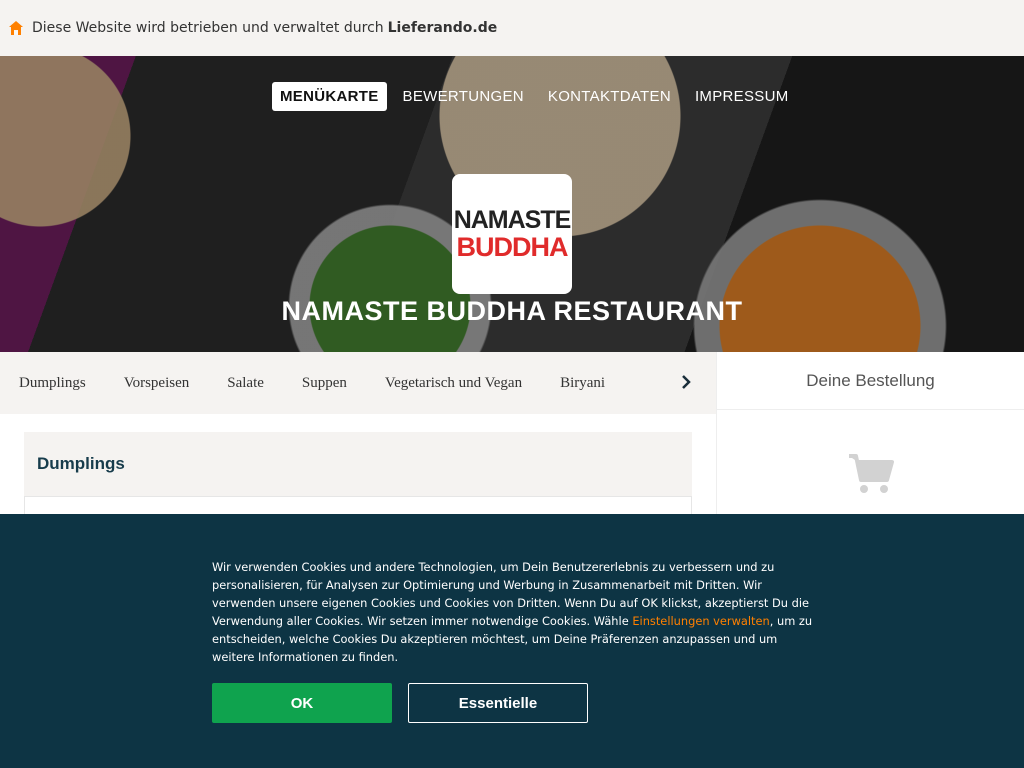 Image resolution: width=1024 pixels, height=768 pixels. I want to click on cookie-settings-link: Einstellungen verwalten, so click(700, 621).